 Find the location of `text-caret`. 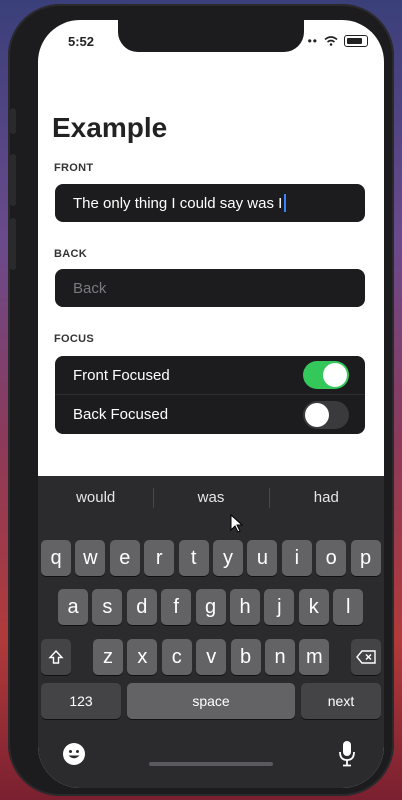

text-caret is located at coordinates (285, 203).